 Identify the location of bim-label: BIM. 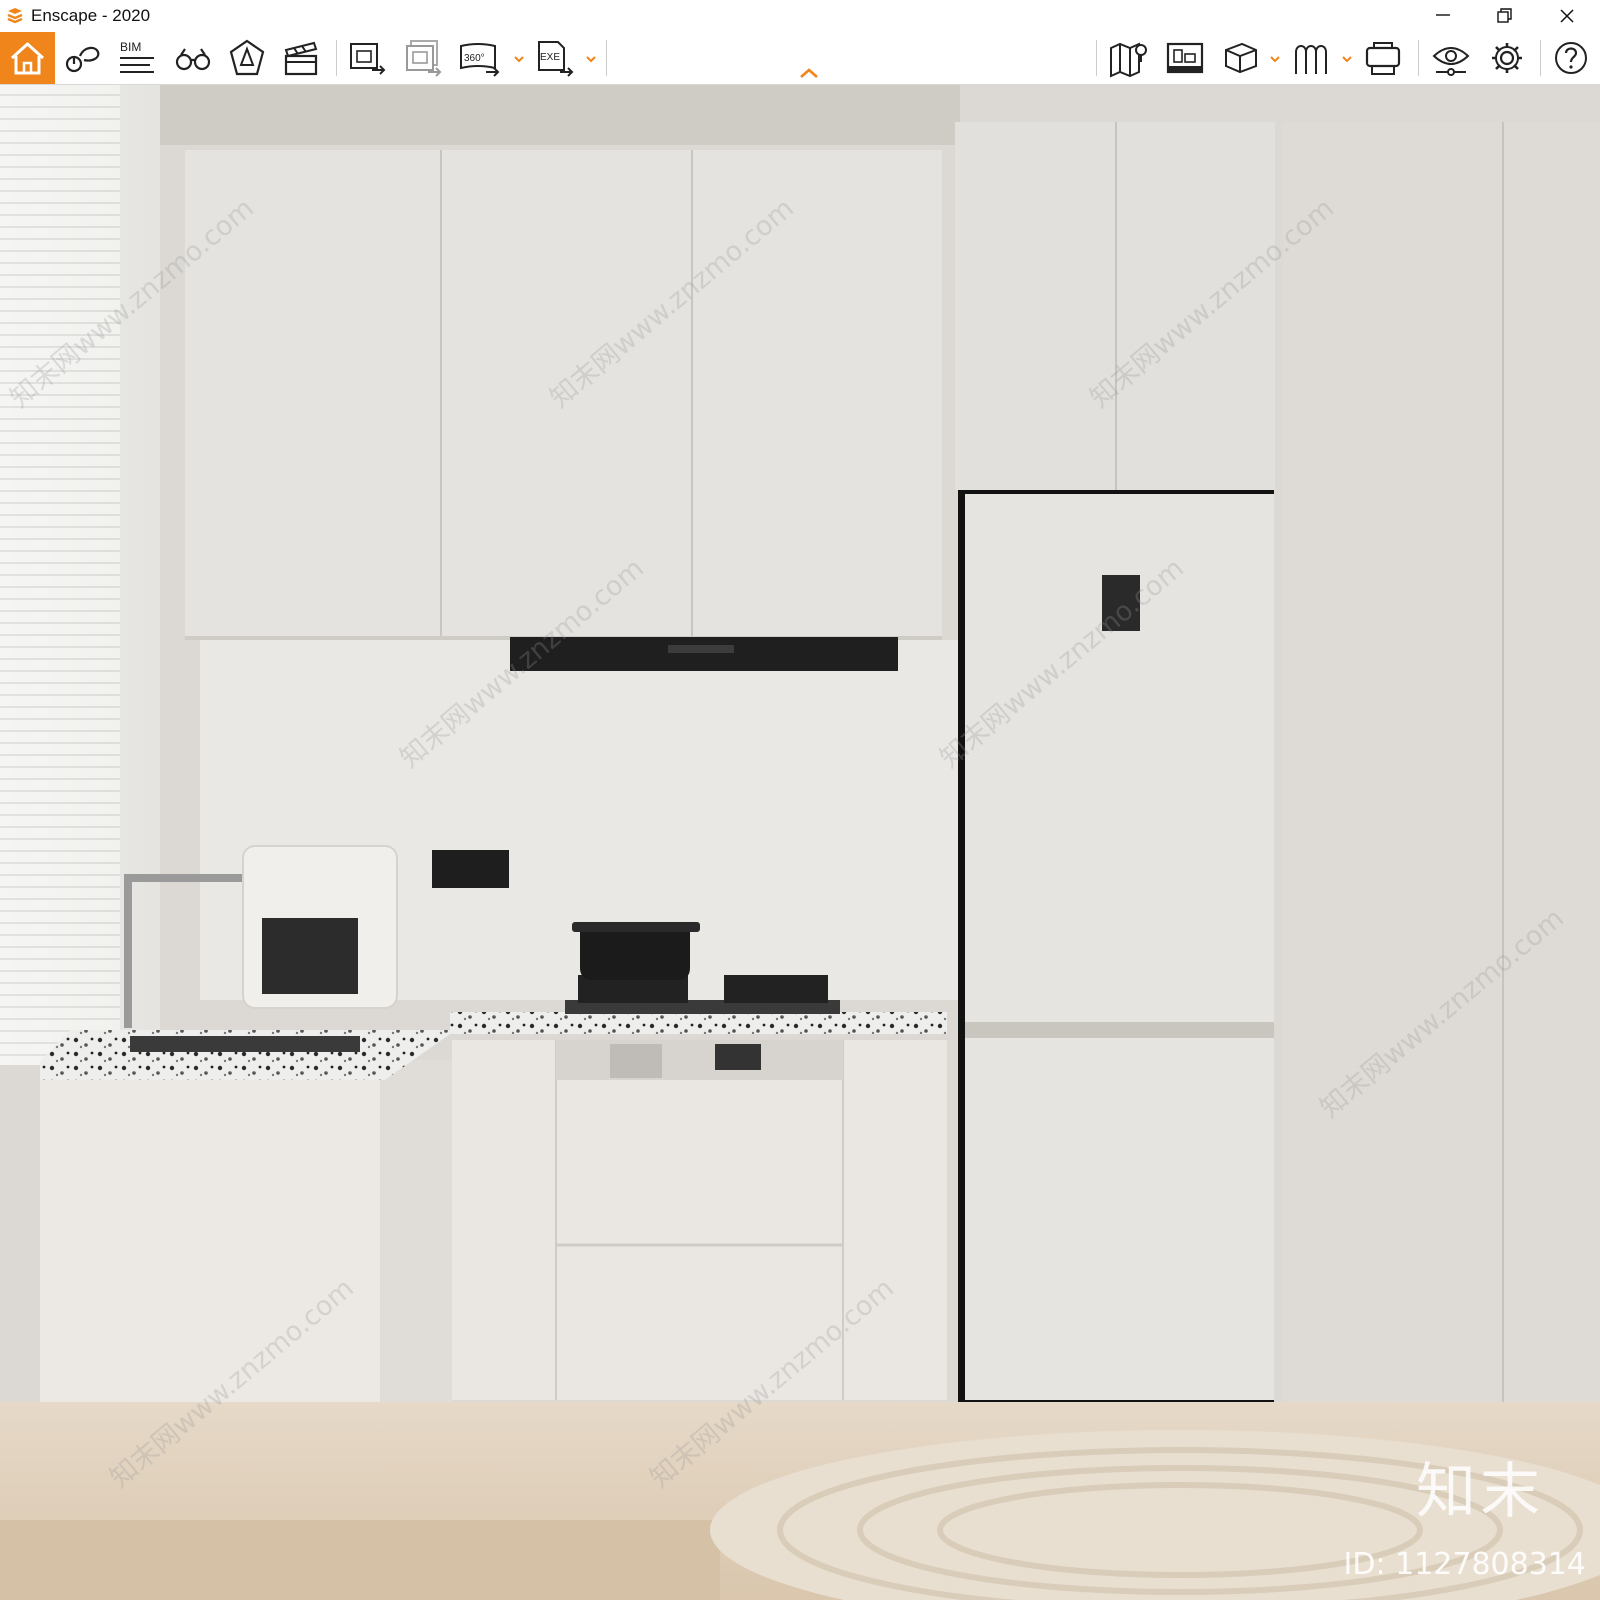
(130, 47).